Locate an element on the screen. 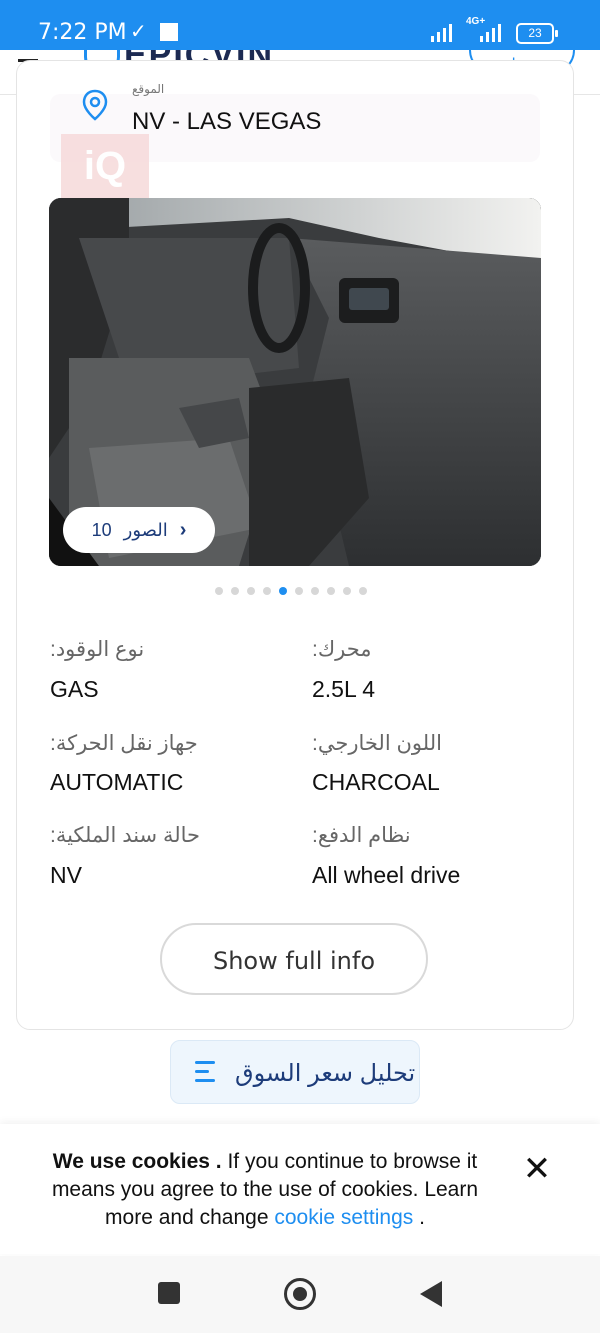  spec-label-transmission: جهاز نقل الحركة: is located at coordinates (124, 743).